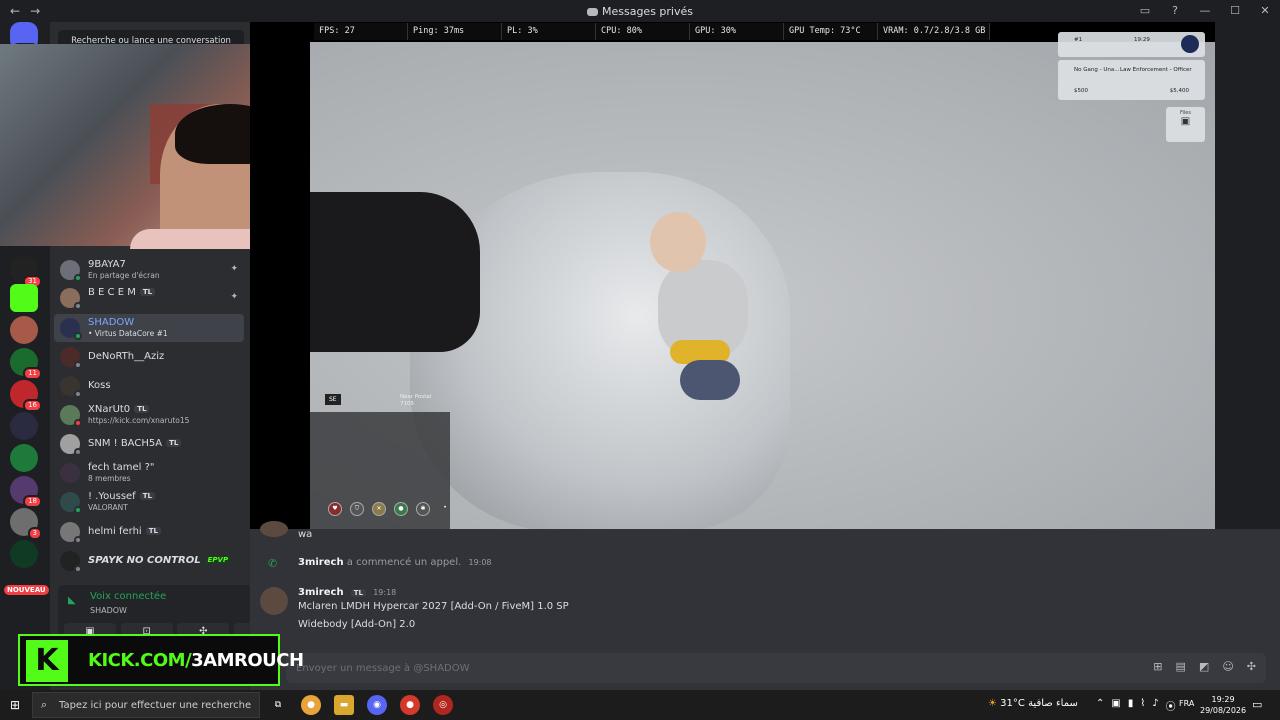  I want to click on dm-item-sub: En partage d'écran, so click(124, 275).